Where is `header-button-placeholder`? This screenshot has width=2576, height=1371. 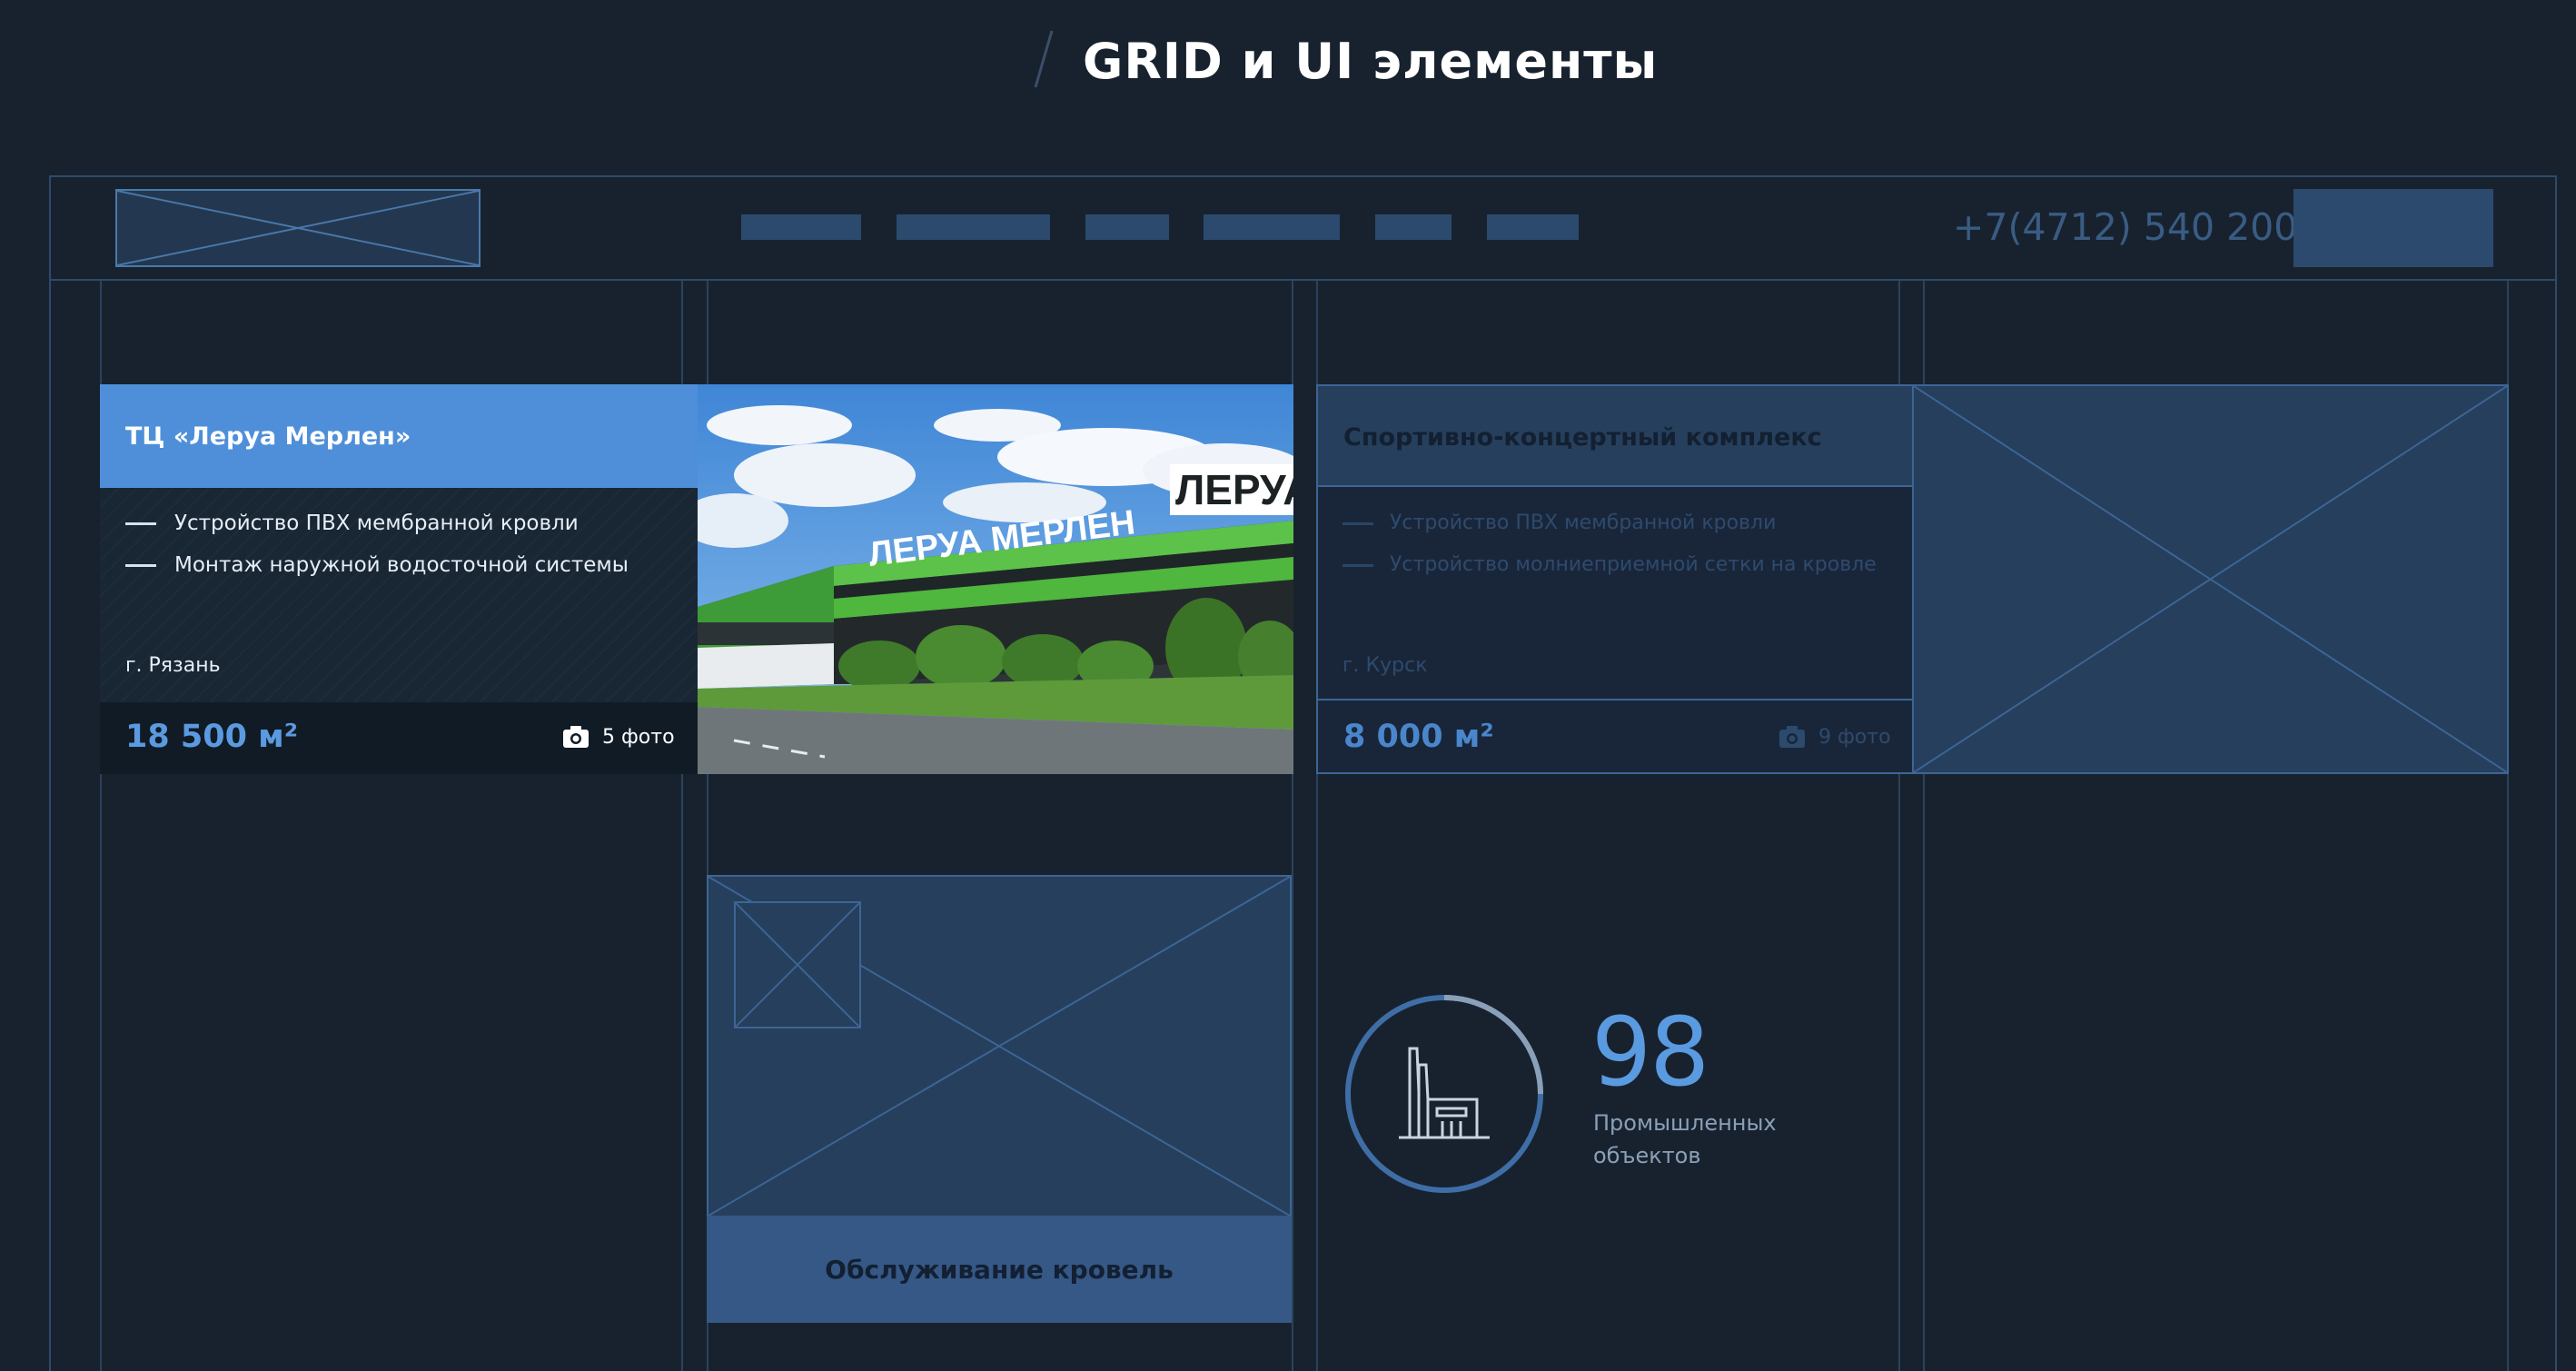 header-button-placeholder is located at coordinates (2393, 228).